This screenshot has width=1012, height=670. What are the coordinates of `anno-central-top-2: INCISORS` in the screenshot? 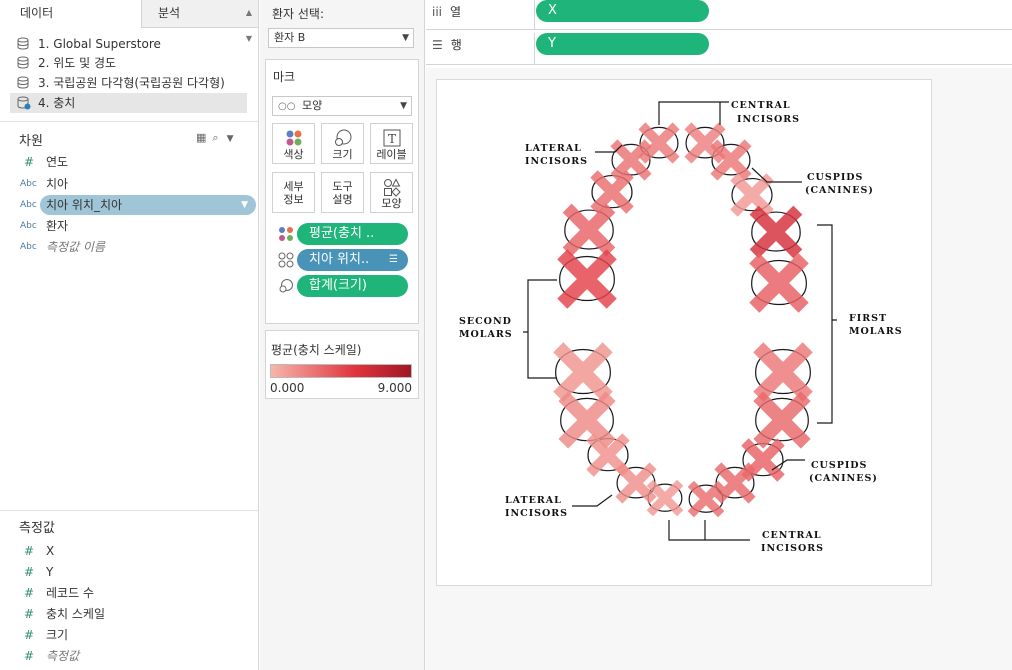 It's located at (768, 119).